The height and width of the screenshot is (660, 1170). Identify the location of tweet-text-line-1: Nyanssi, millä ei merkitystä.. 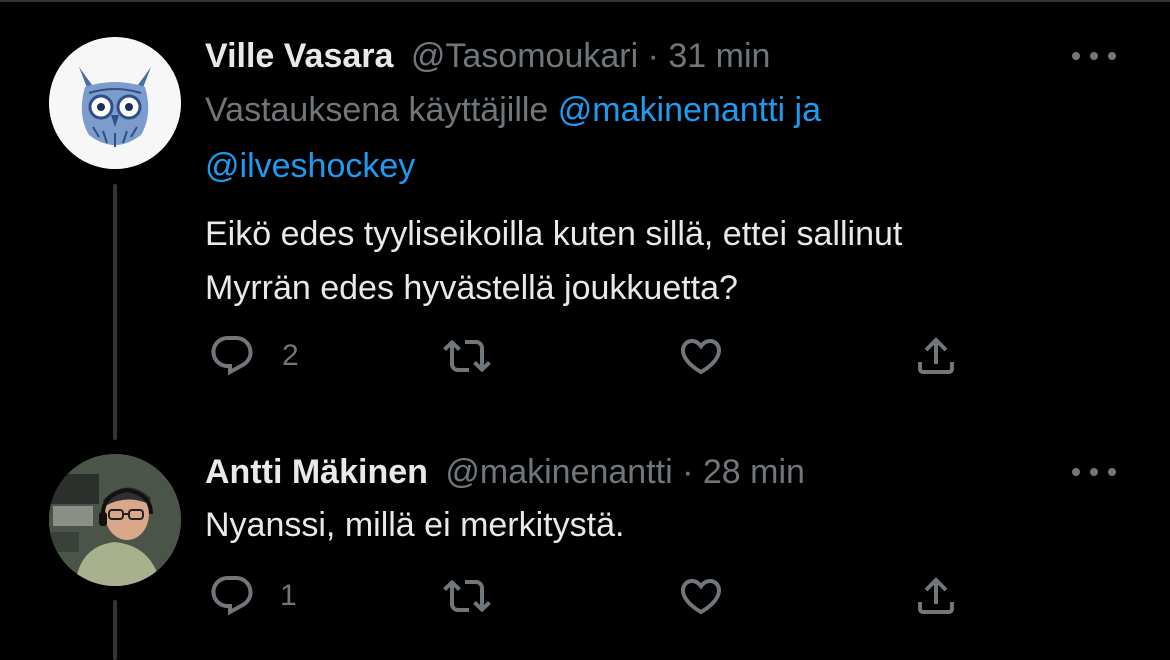
(415, 525).